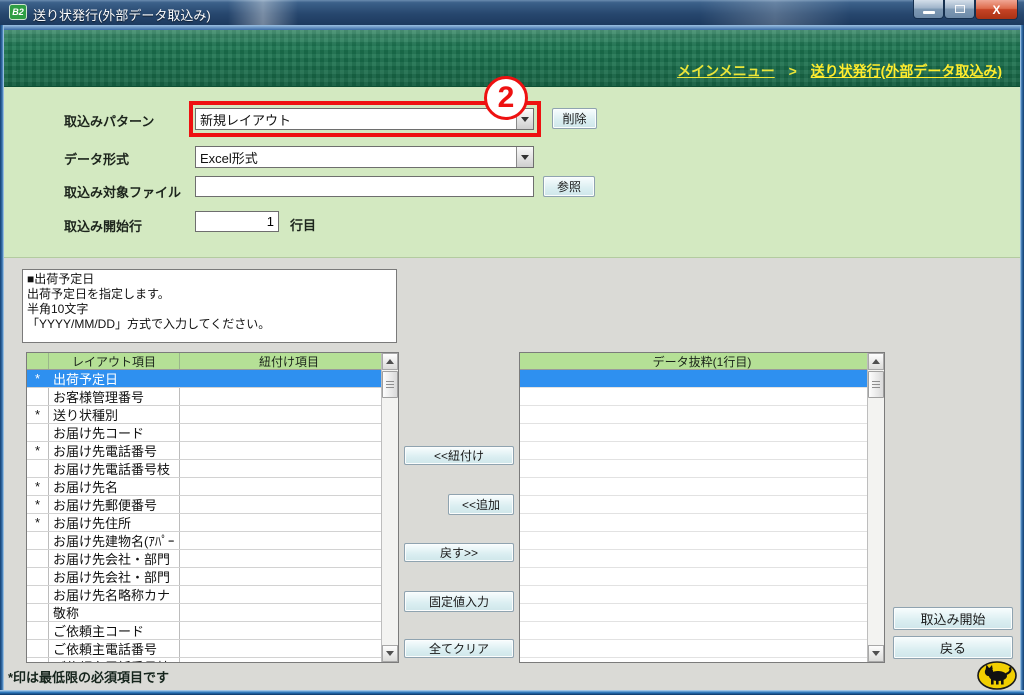 The image size is (1024, 695). I want to click on layout-table-row: * 出荷予定日, so click(204, 379).